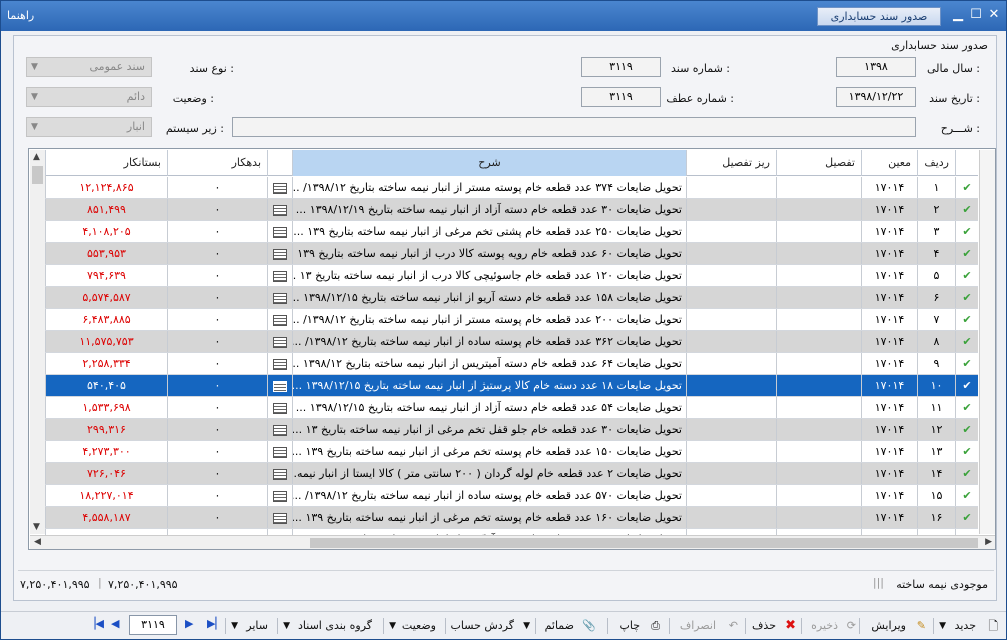 The width and height of the screenshot is (1007, 640). Describe the element at coordinates (731, 163) in the screenshot. I see `col-riz-tafsil: ریز تفصیل` at that location.